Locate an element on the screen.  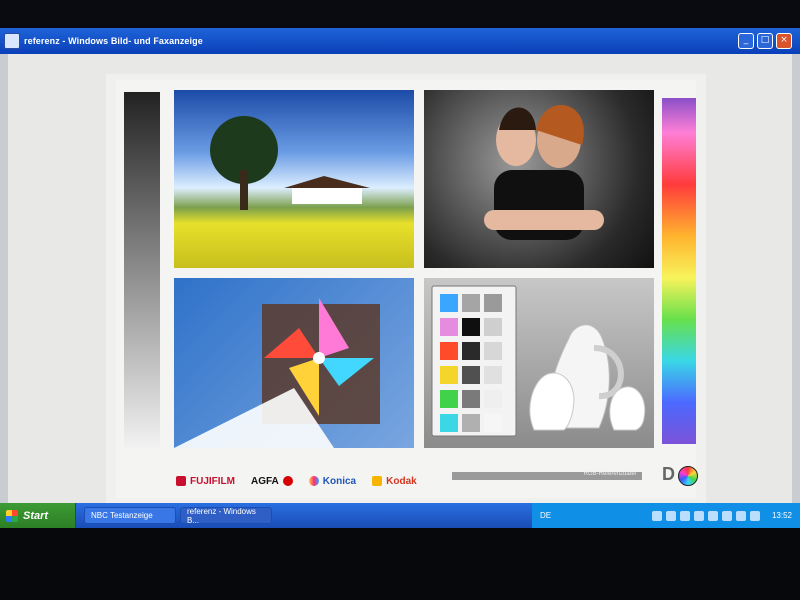
tray-icons is located at coordinates (705, 515).